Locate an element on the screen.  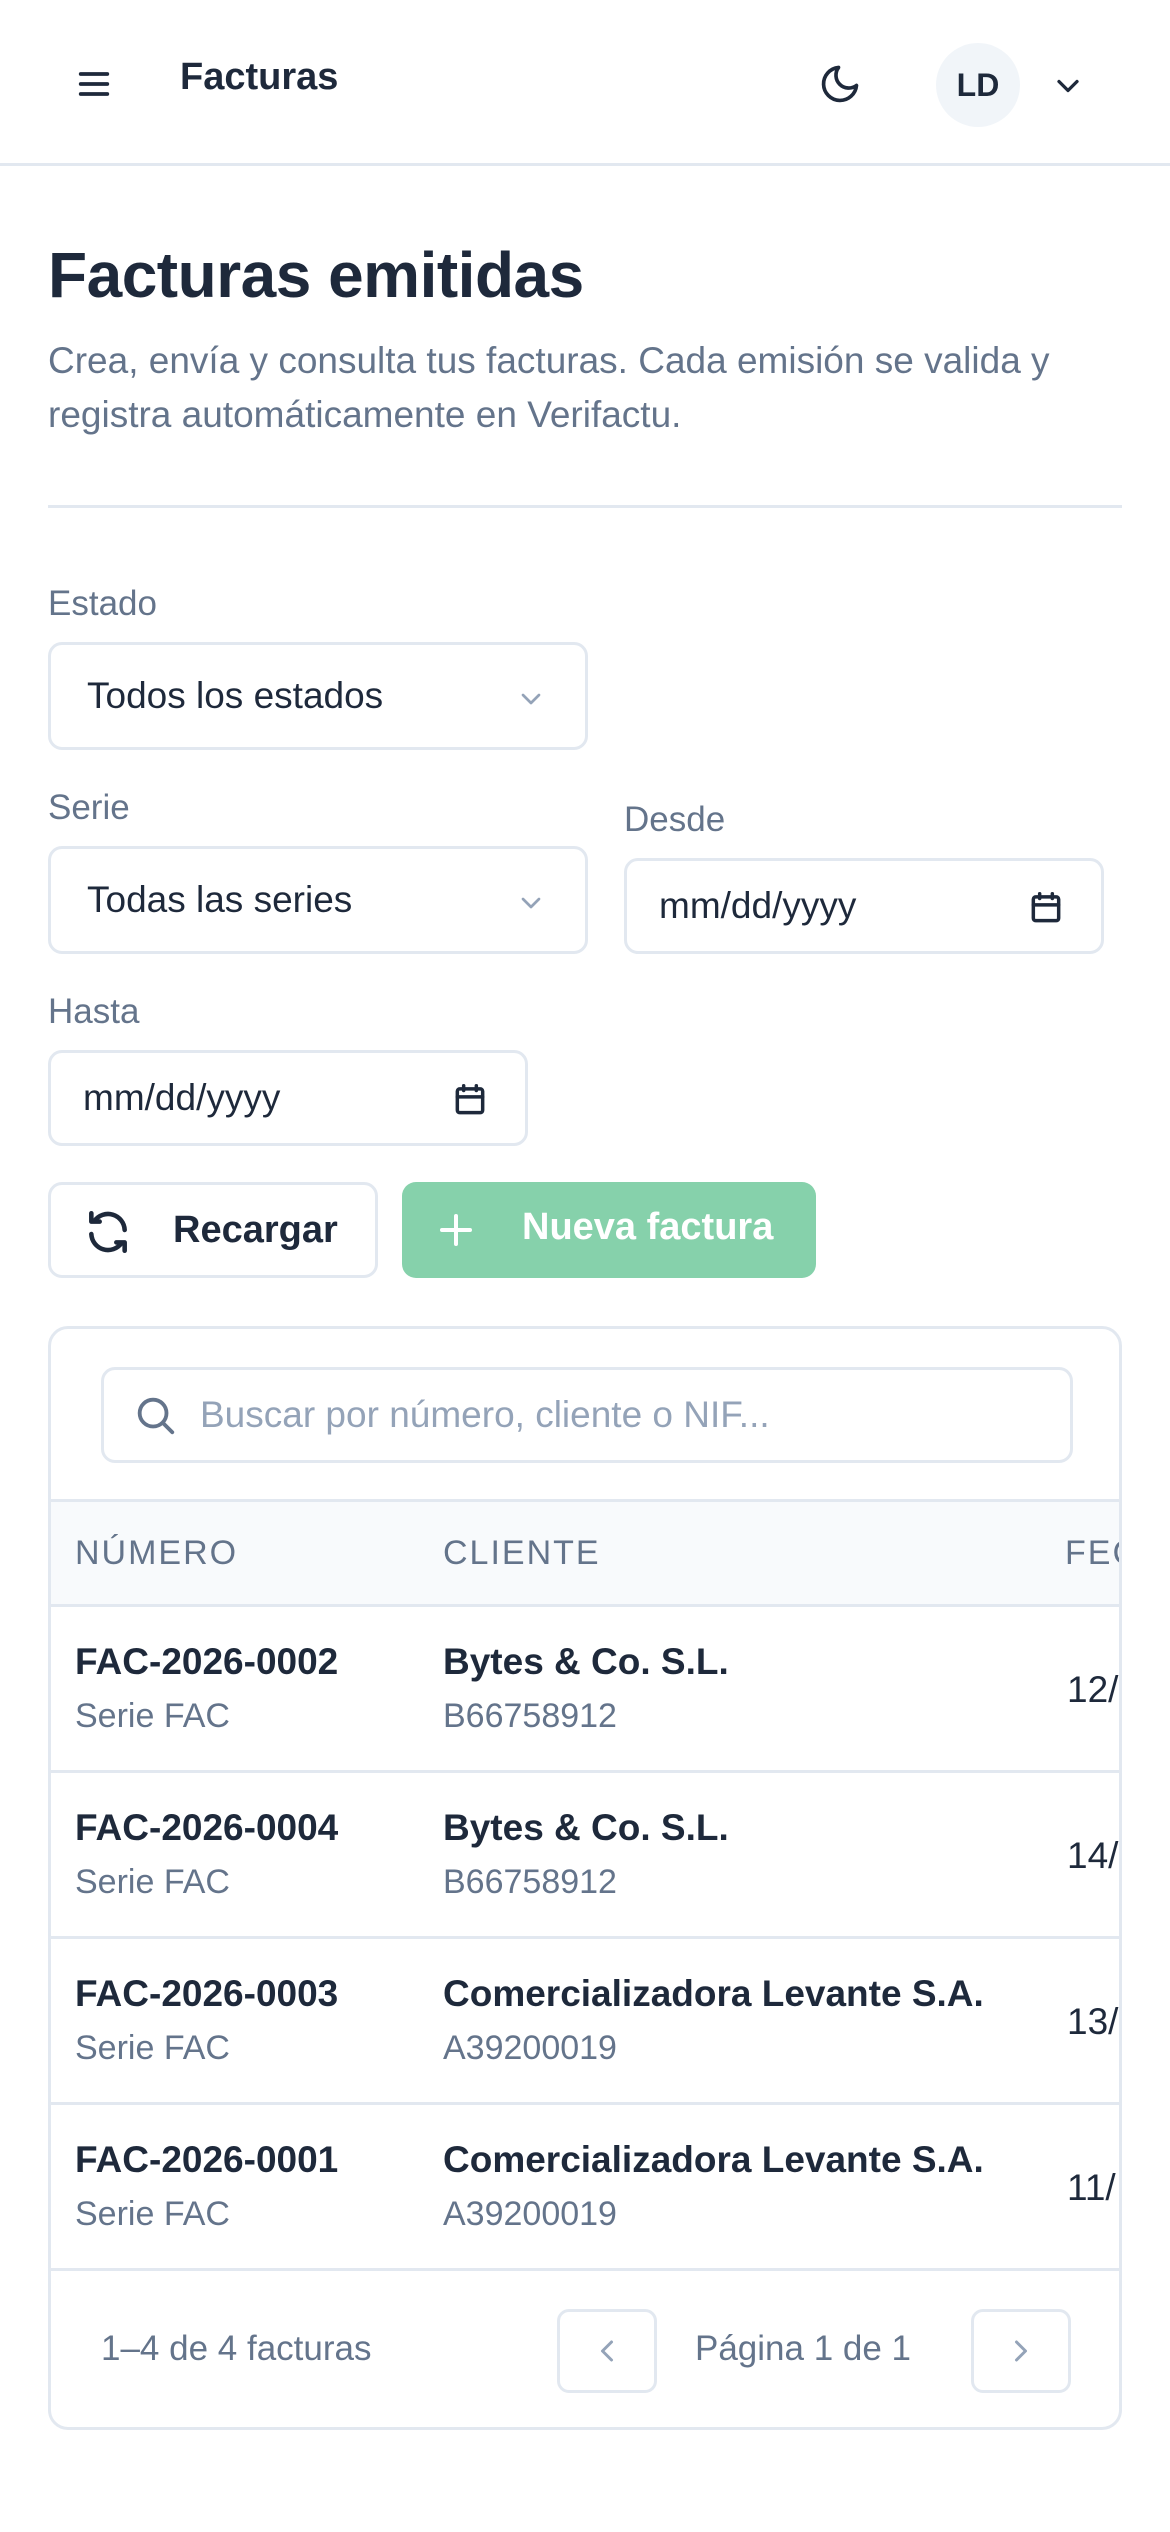
reload-button-label: Recargar is located at coordinates (255, 1230).